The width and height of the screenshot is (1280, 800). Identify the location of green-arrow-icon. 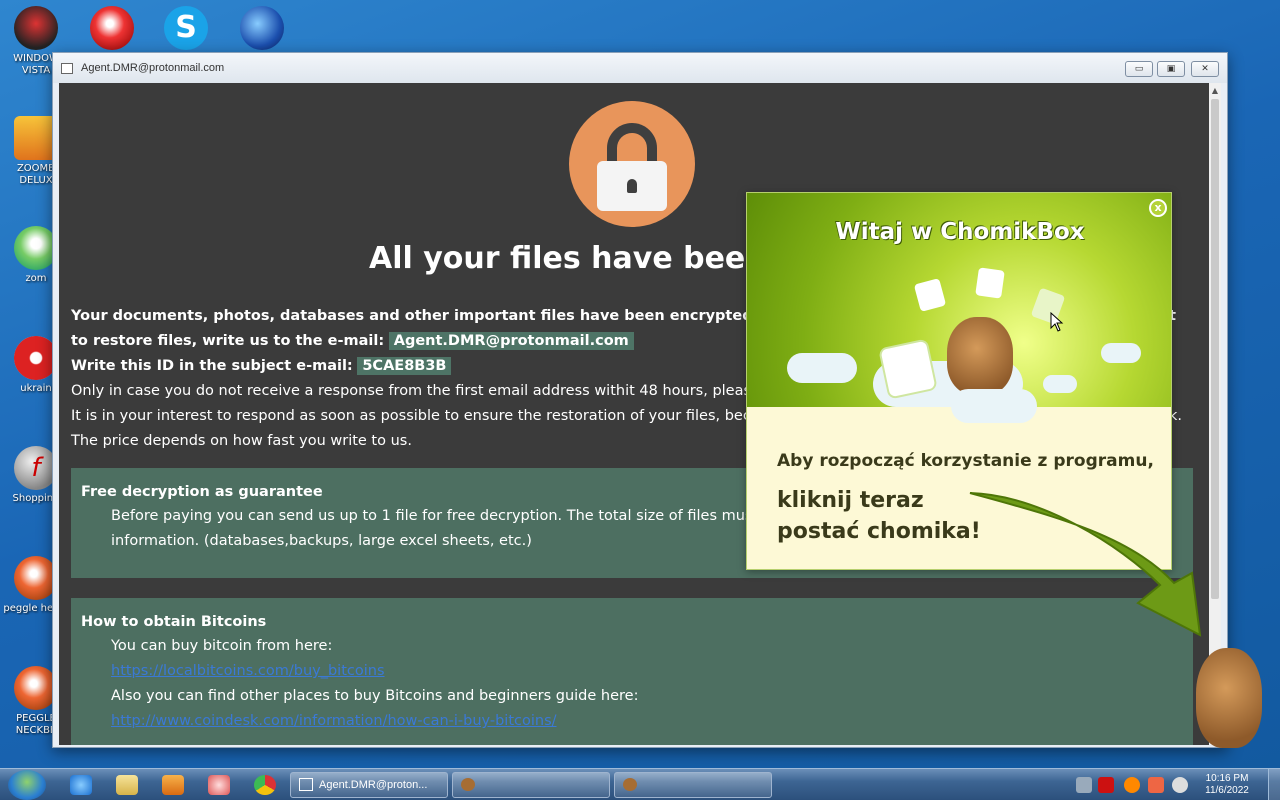
(1085, 564).